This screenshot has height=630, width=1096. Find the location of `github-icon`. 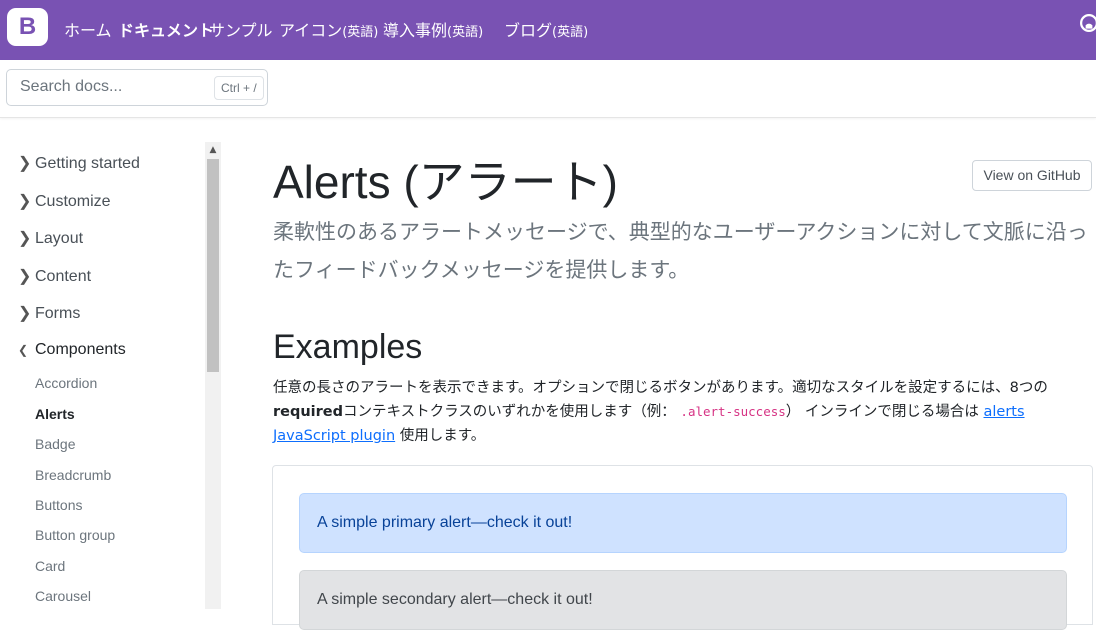

github-icon is located at coordinates (1088, 23).